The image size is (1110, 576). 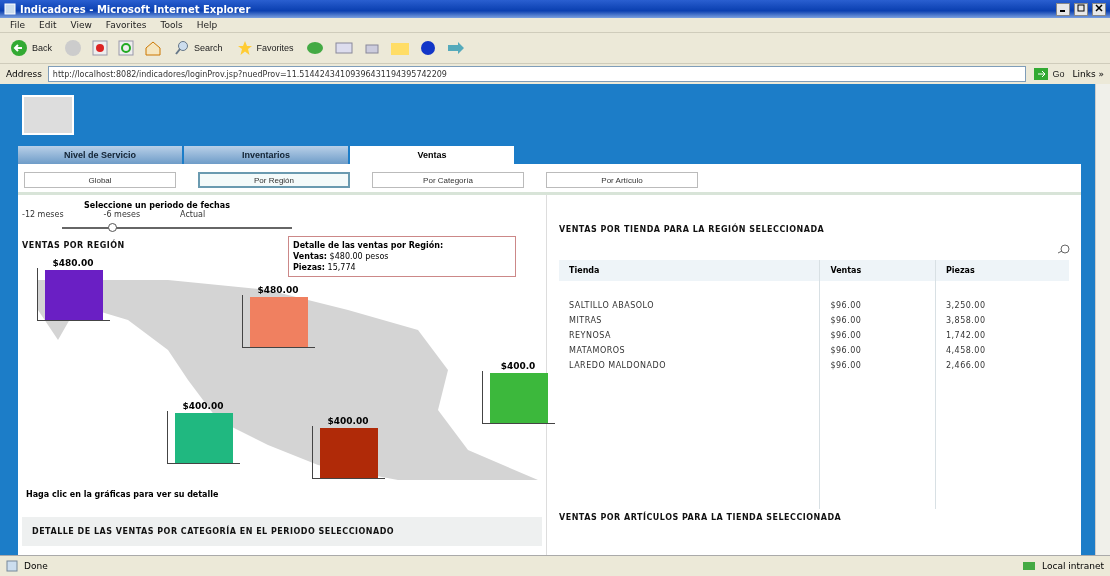 What do you see at coordinates (689, 320) in the screenshot?
I see `table-cell: MITRAS` at bounding box center [689, 320].